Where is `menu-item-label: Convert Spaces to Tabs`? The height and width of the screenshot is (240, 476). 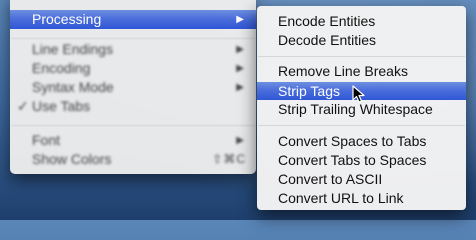
menu-item-label: Convert Spaces to Tabs is located at coordinates (352, 141).